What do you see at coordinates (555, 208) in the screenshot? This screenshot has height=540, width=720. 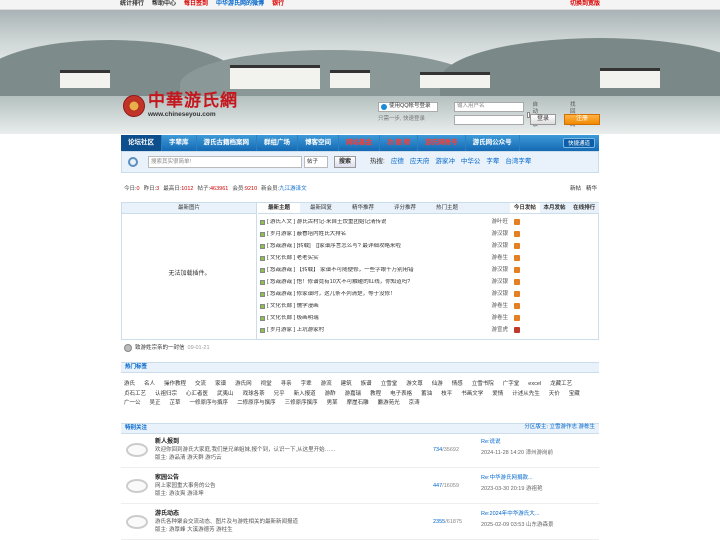 I see `tab-rank: 本月发帖` at bounding box center [555, 208].